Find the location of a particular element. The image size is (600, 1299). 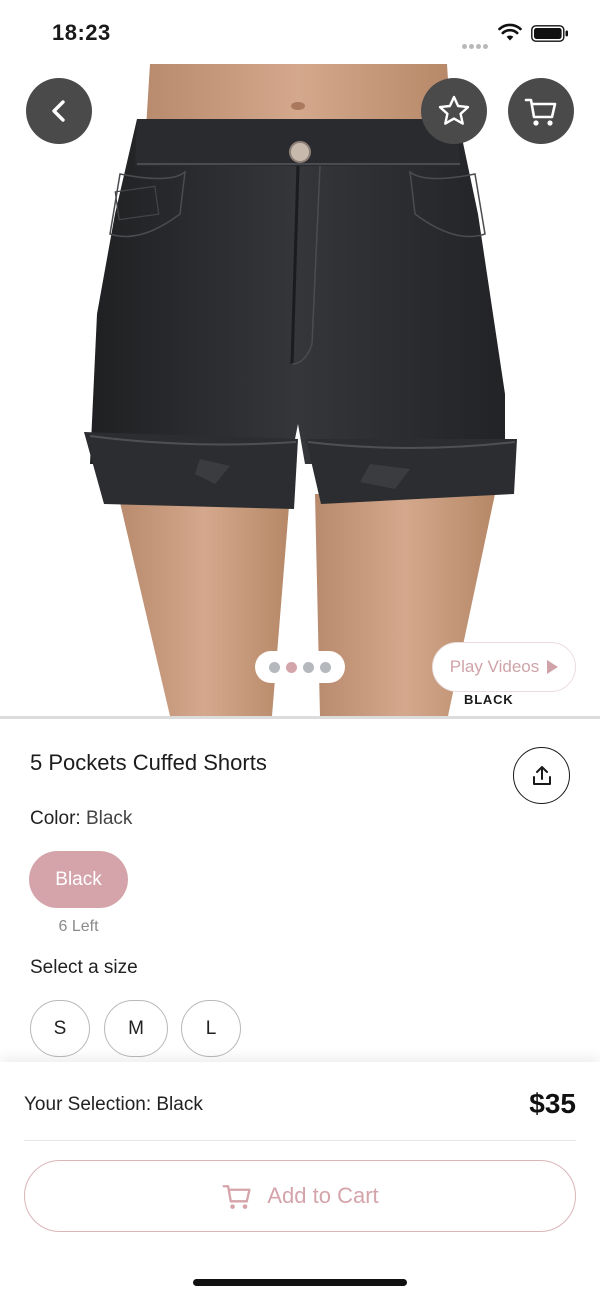

add-to-cart-button: Add to Cart is located at coordinates (300, 1196).